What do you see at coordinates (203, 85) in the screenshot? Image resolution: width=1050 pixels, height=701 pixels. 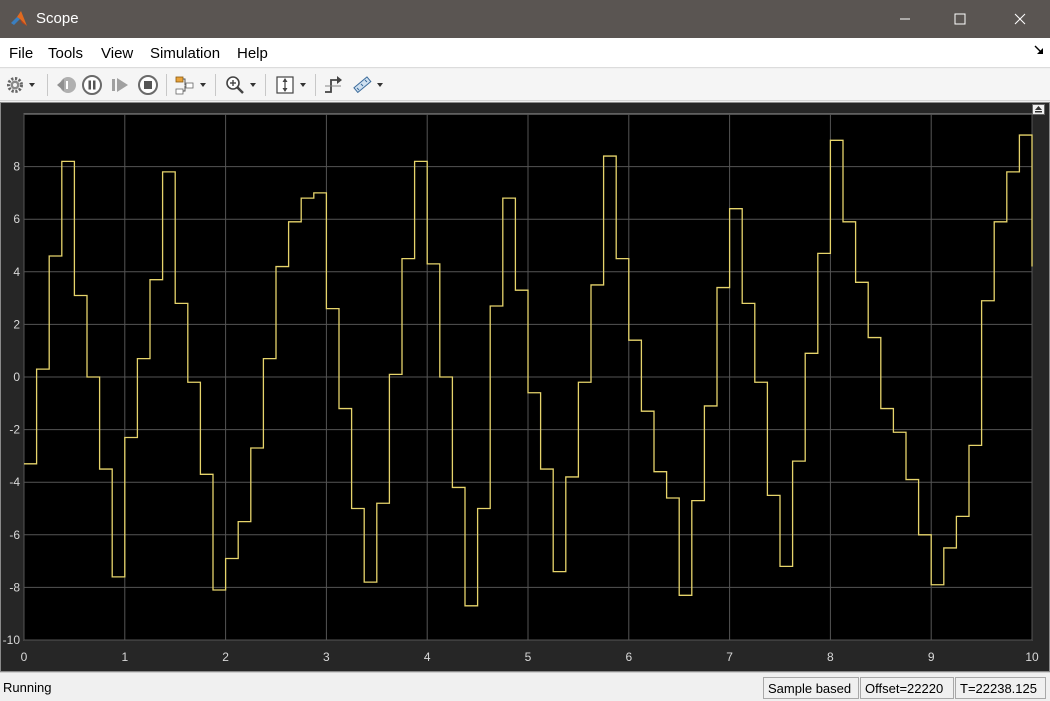 I see `highlight-block-dropdown-icon` at bounding box center [203, 85].